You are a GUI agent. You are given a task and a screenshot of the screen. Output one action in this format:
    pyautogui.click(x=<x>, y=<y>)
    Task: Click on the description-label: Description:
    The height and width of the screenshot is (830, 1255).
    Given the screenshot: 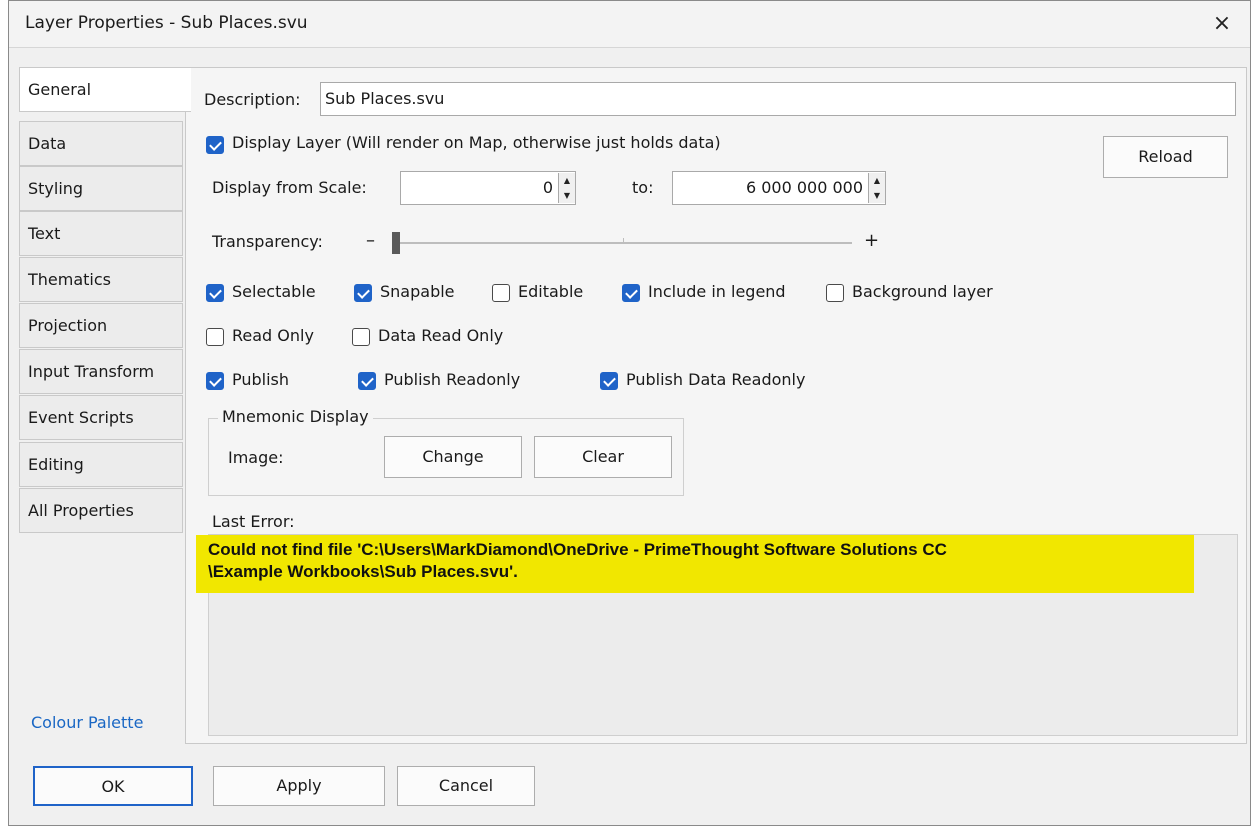 What is the action you would take?
    pyautogui.click(x=252, y=99)
    